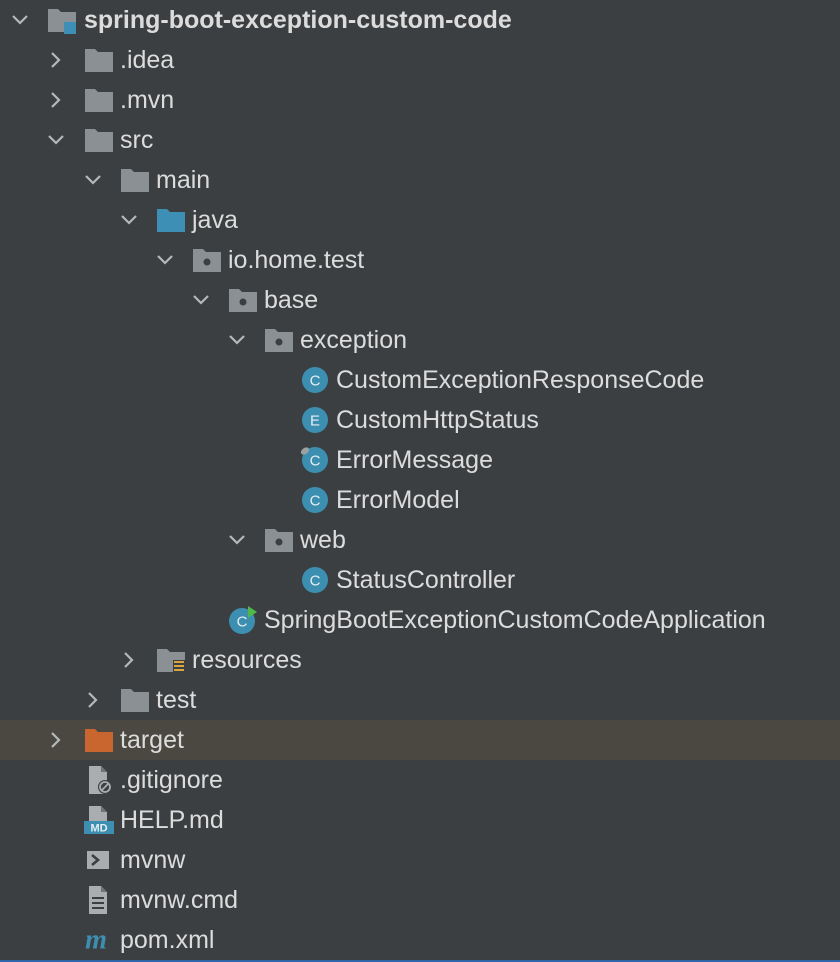 The width and height of the screenshot is (840, 962). I want to click on tree-item-label: CustomExceptionResponseCode, so click(520, 380).